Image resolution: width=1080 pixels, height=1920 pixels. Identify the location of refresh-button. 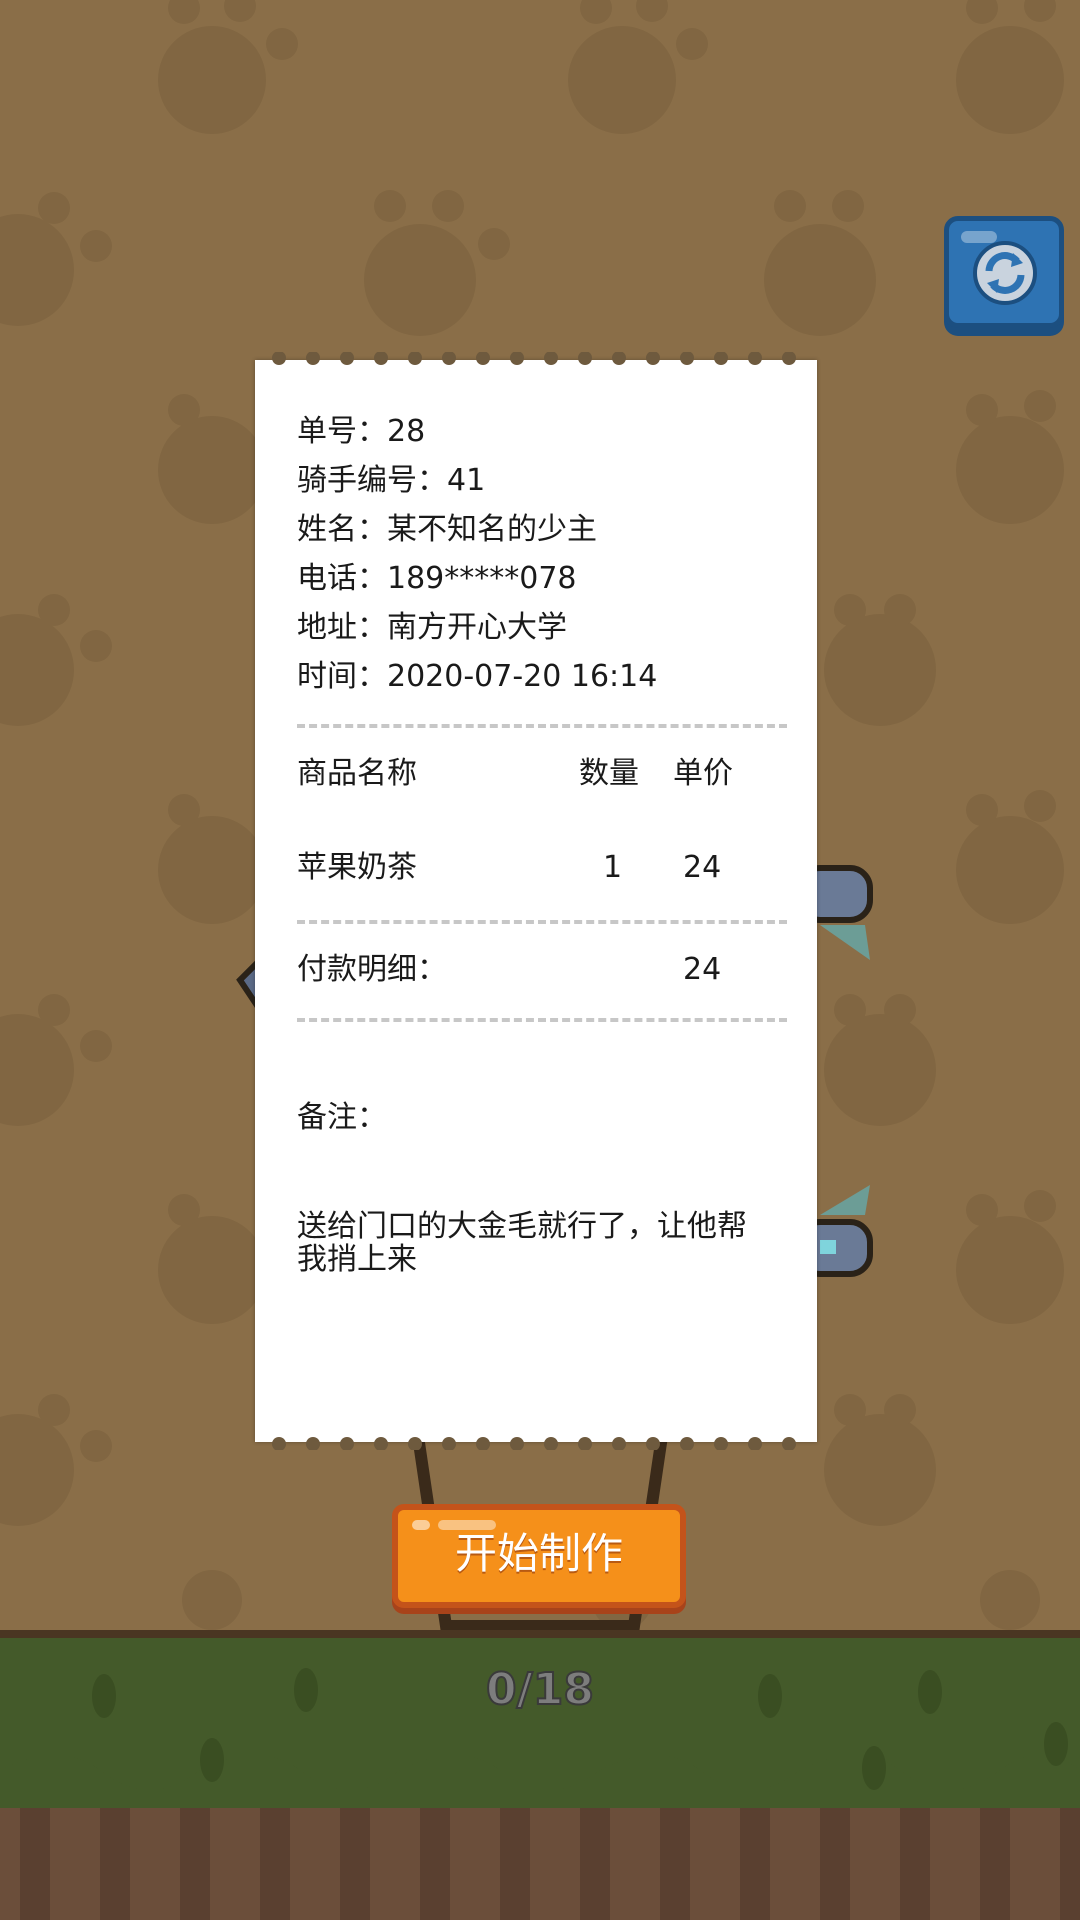
(1004, 272).